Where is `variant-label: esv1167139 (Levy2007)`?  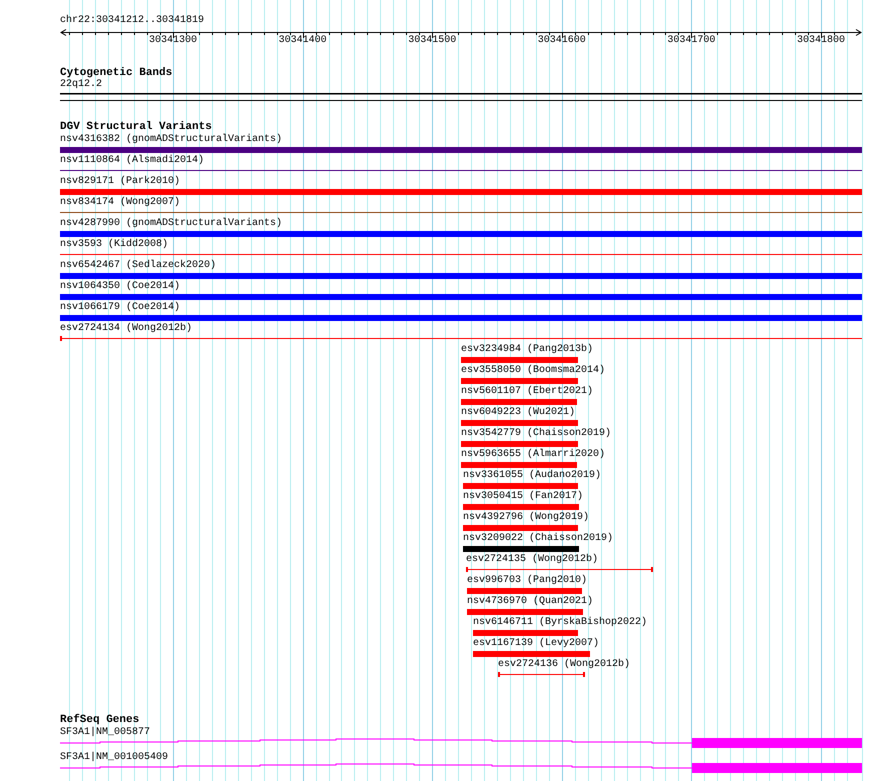 variant-label: esv1167139 (Levy2007) is located at coordinates (536, 644).